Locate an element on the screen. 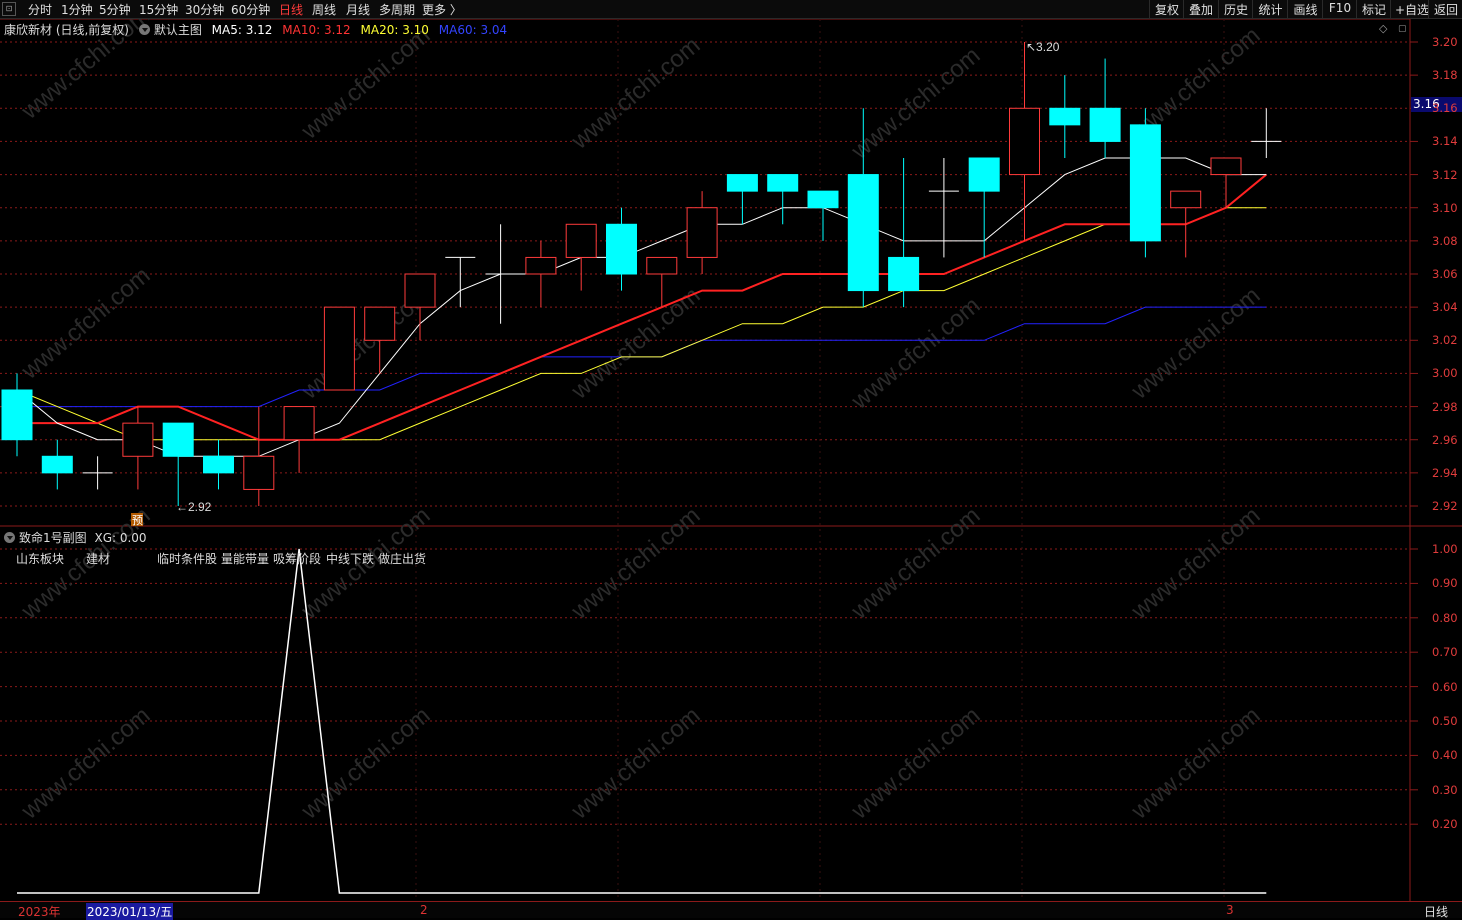 The width and height of the screenshot is (1462, 920). sub-tick: 0.90 is located at coordinates (1445, 583).